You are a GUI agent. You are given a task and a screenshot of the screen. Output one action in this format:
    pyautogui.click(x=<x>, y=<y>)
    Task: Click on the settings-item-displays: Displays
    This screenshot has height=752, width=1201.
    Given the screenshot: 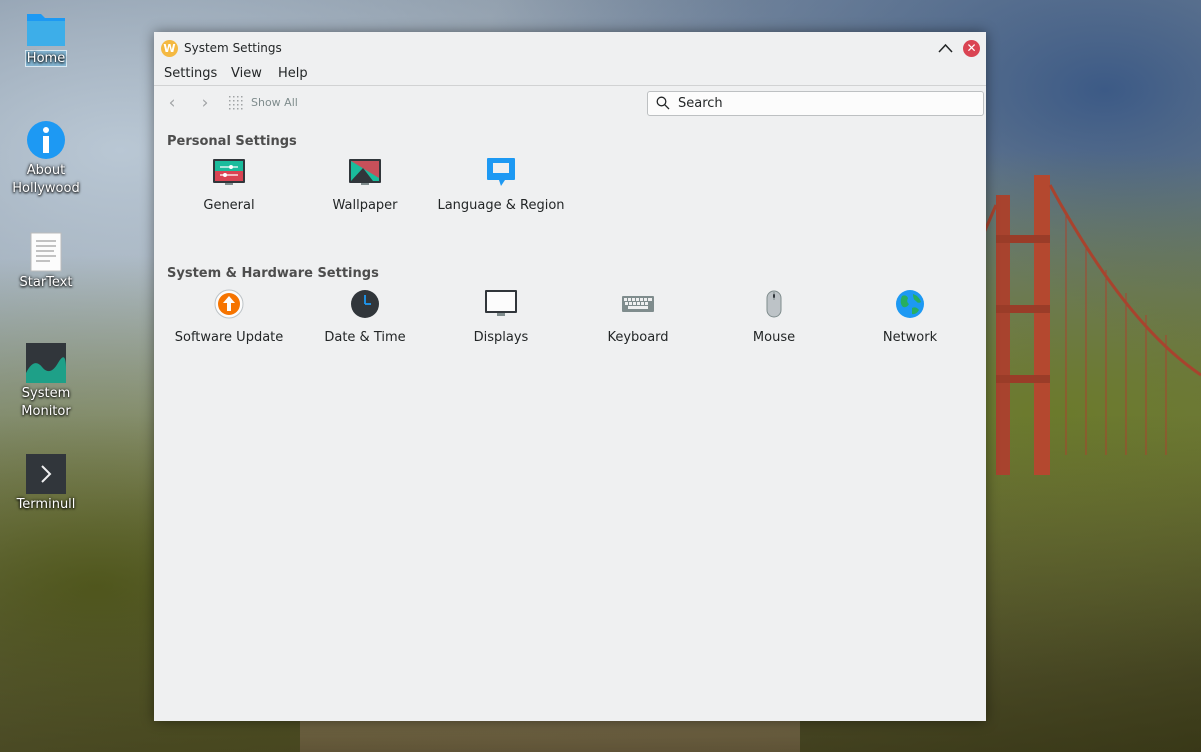 What is the action you would take?
    pyautogui.click(x=501, y=316)
    